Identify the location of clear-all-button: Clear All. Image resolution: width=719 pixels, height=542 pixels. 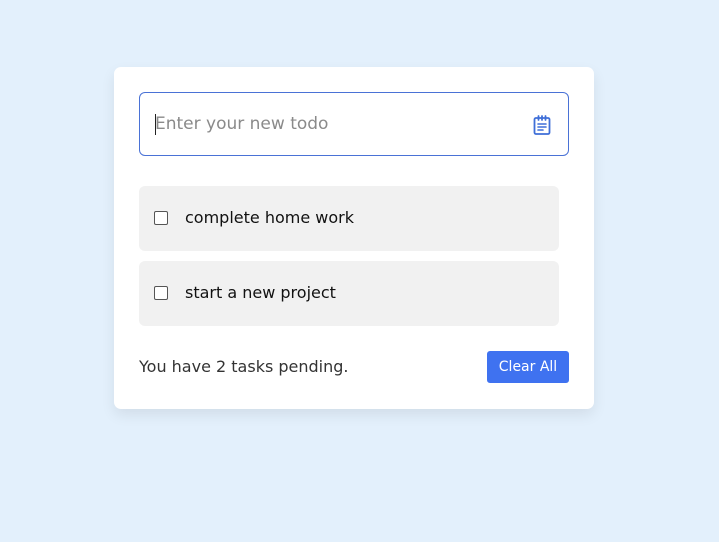
(528, 367).